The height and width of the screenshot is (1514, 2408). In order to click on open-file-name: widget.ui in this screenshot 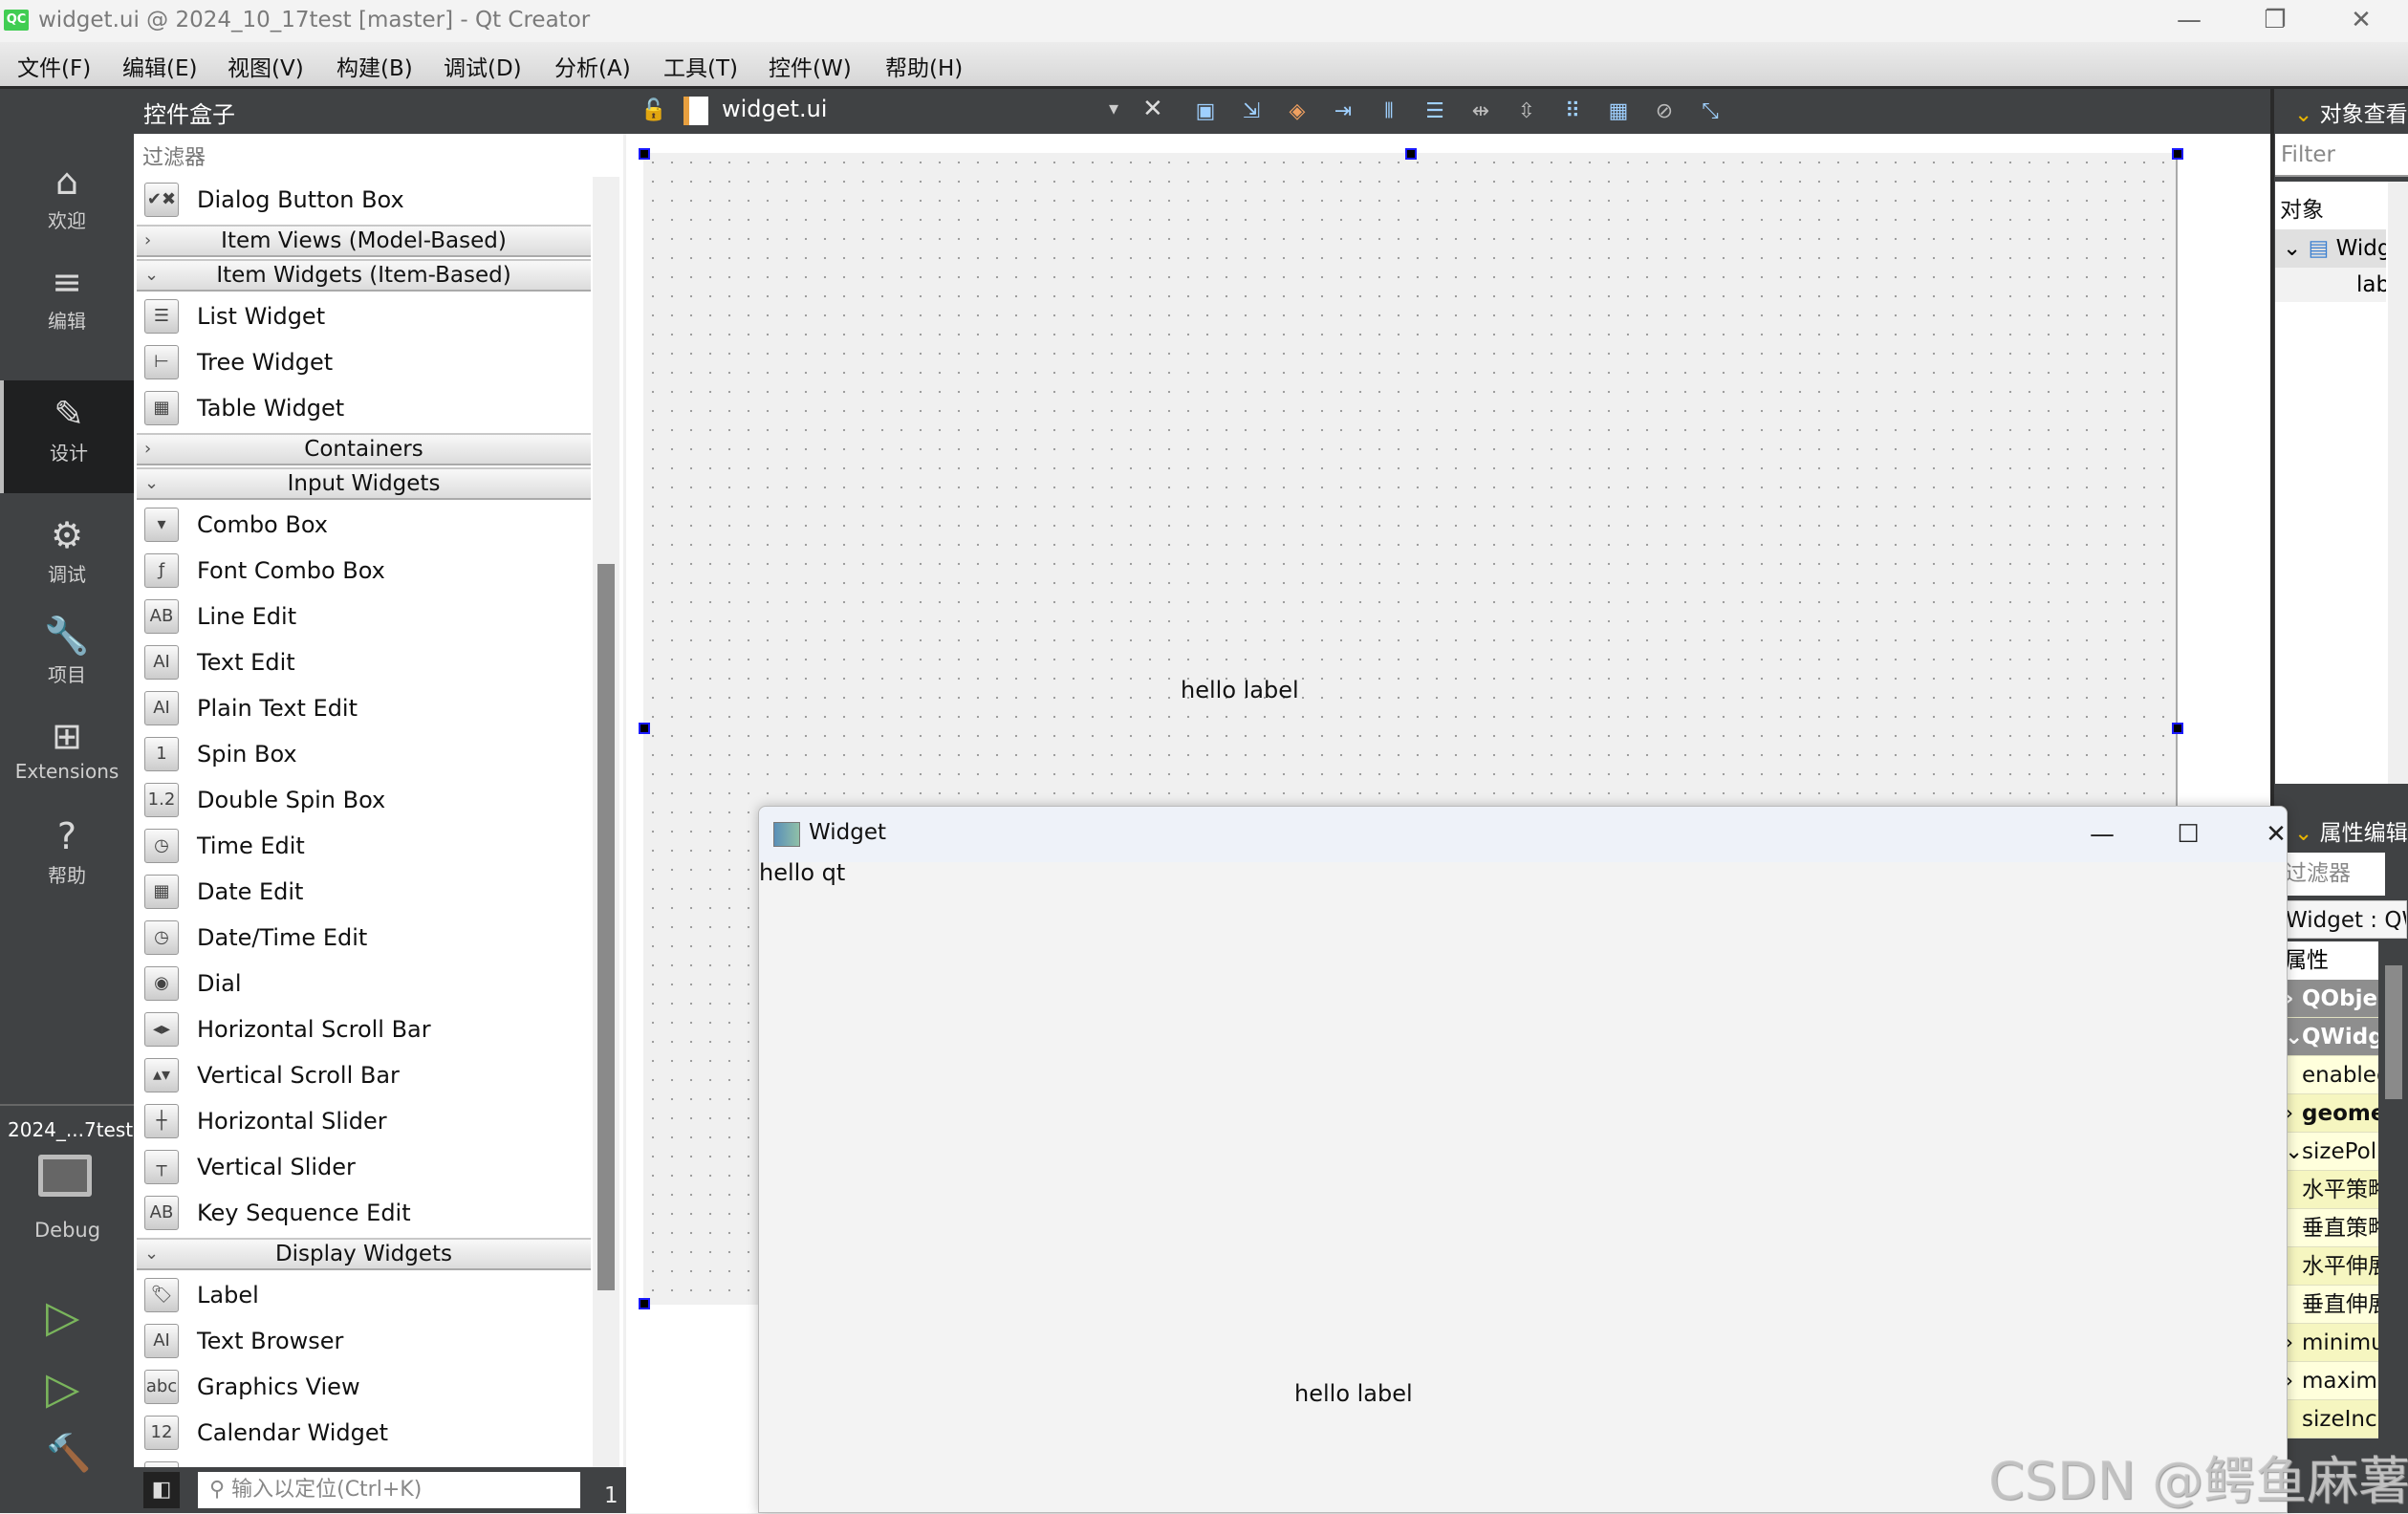, I will do `click(774, 109)`.